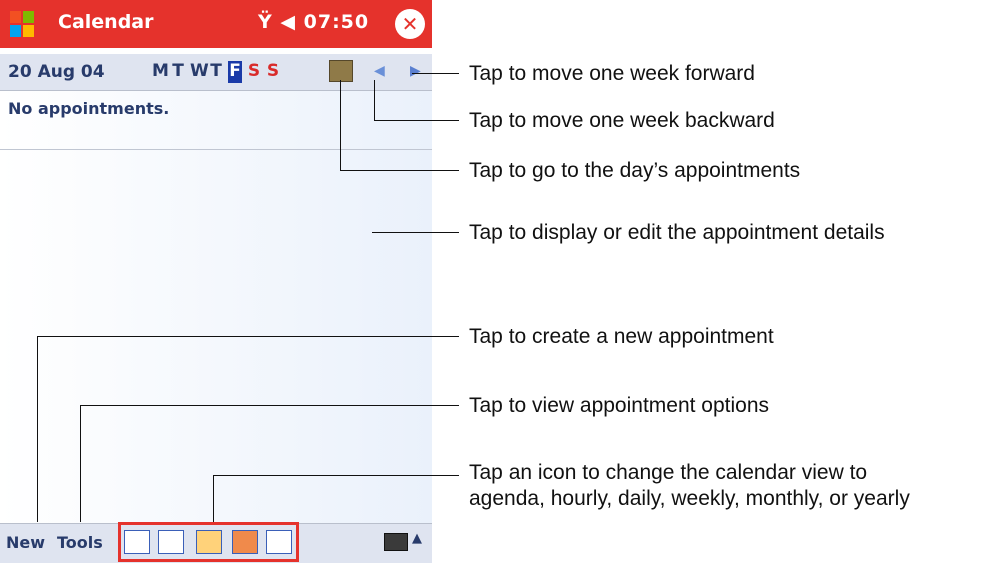  Describe the element at coordinates (340, 125) in the screenshot. I see `callout-line-today-v` at that location.